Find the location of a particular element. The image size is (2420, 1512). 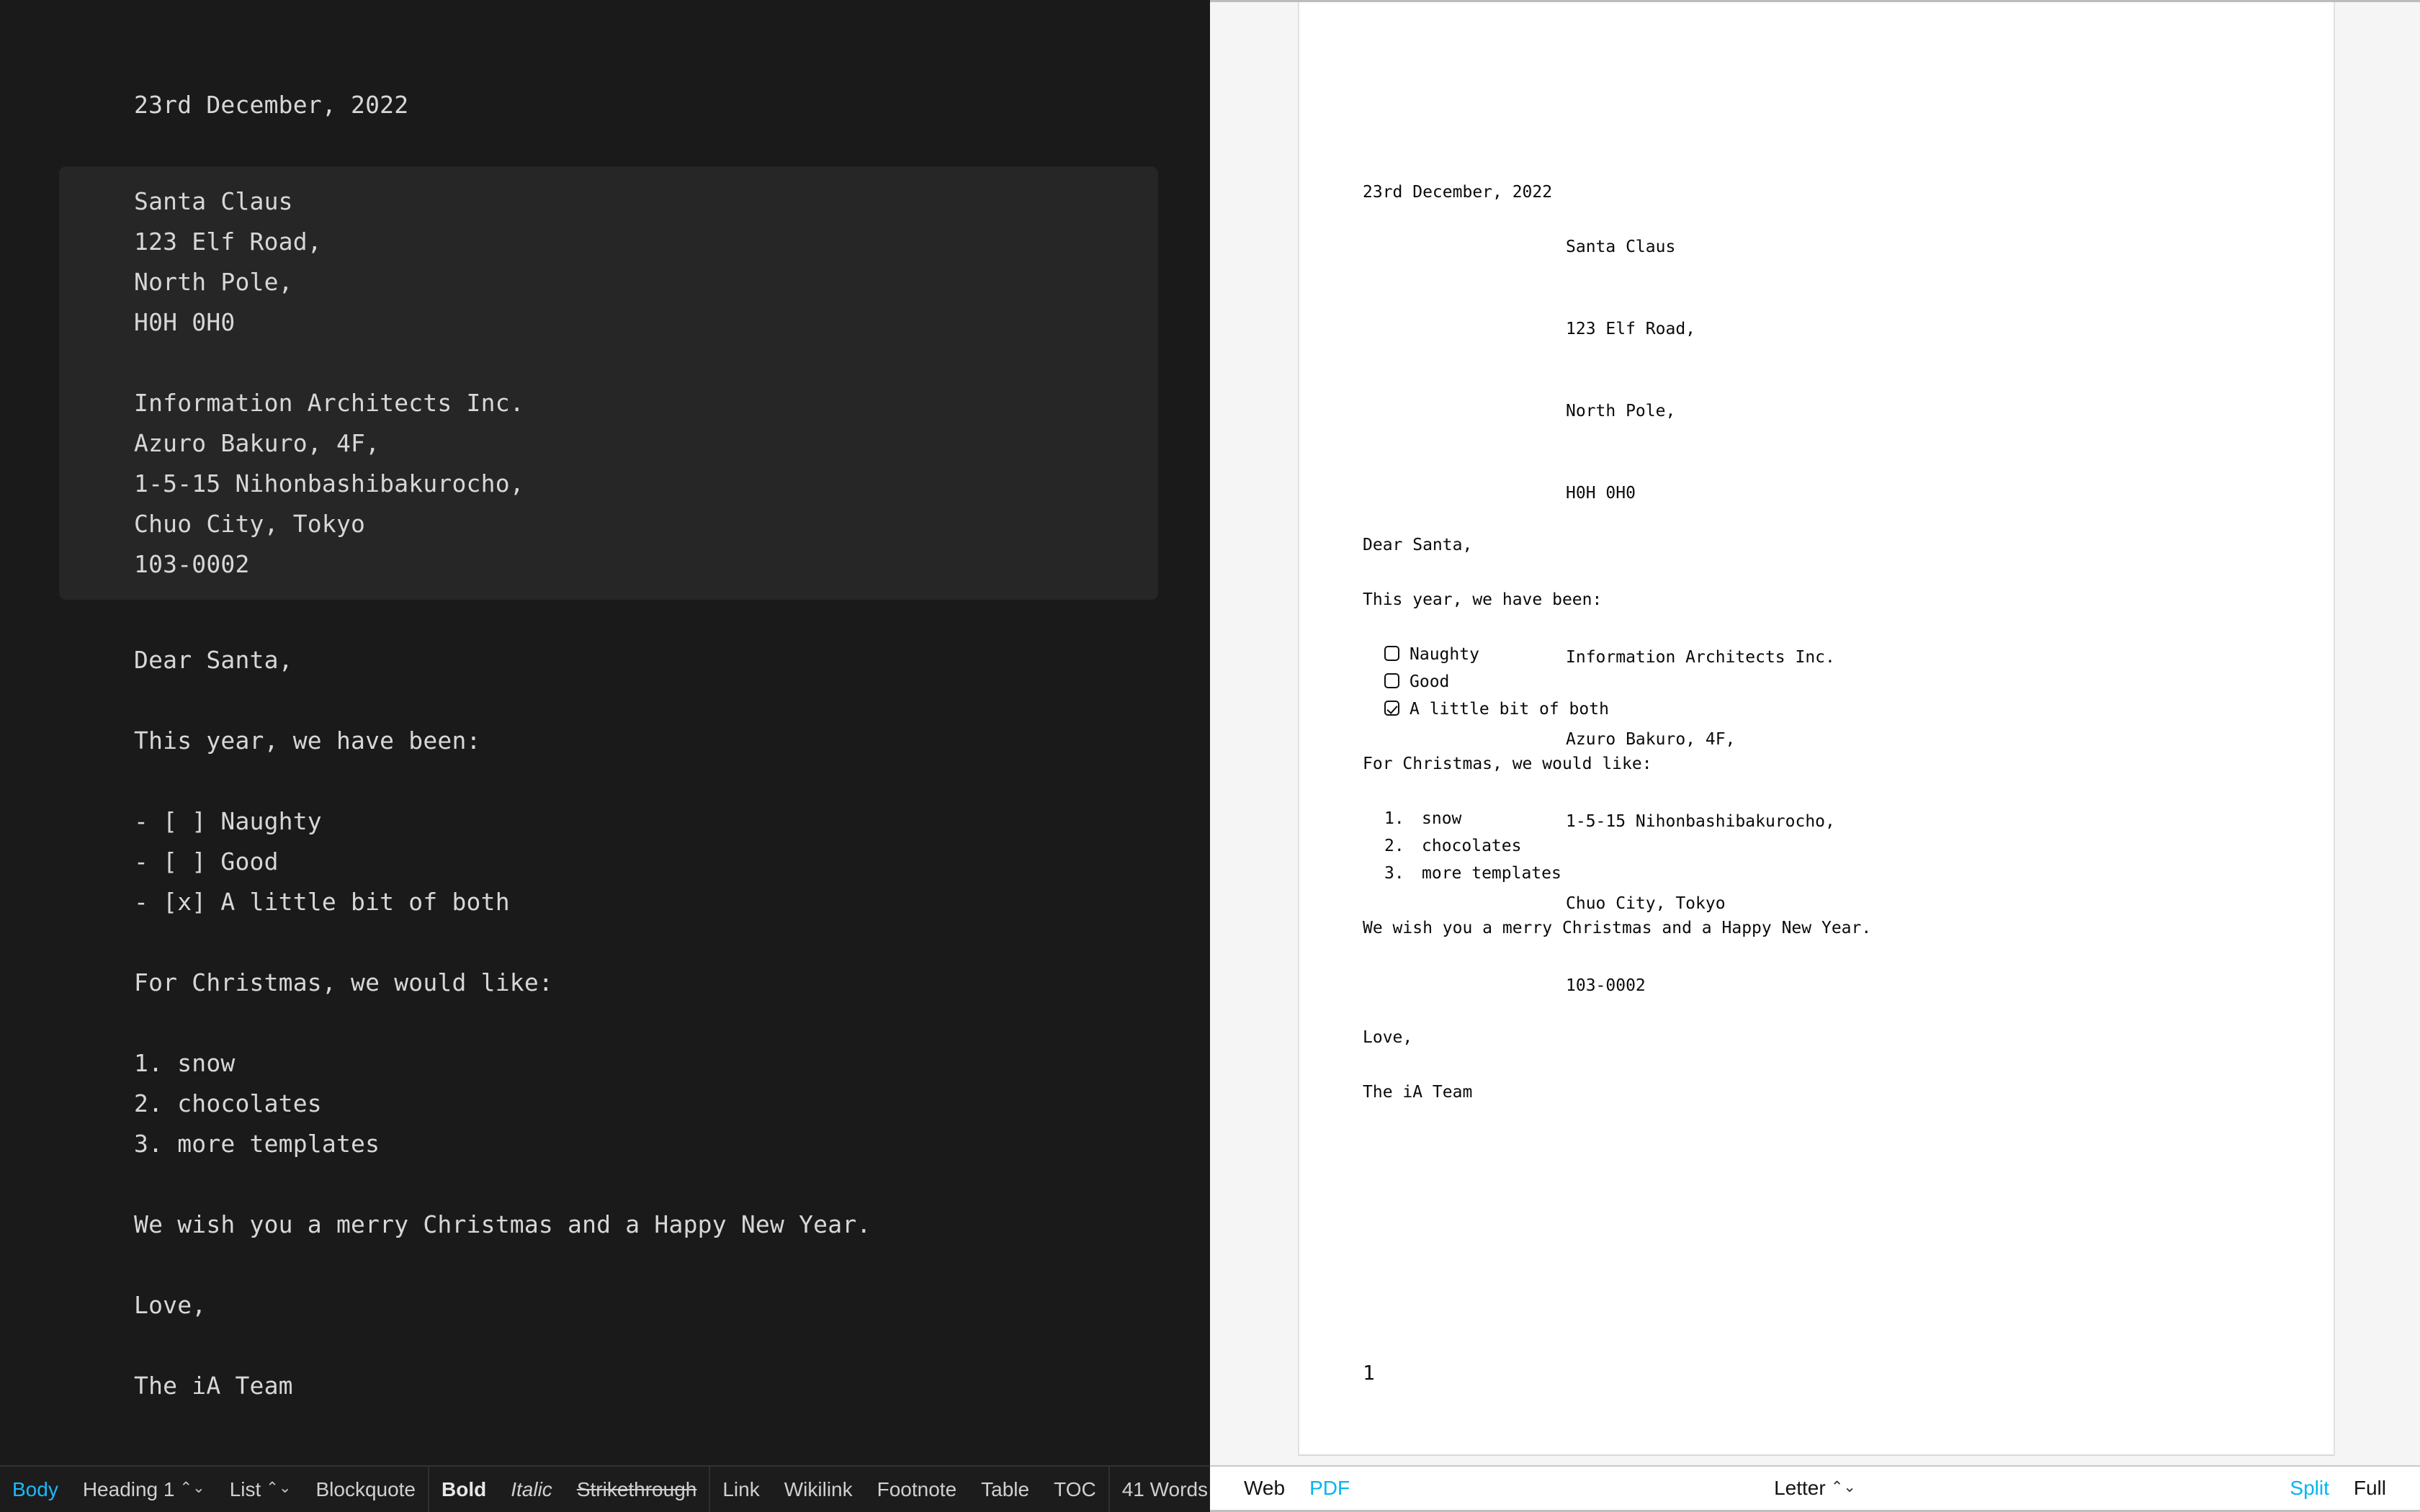

list-number: 1. is located at coordinates (1394, 818).